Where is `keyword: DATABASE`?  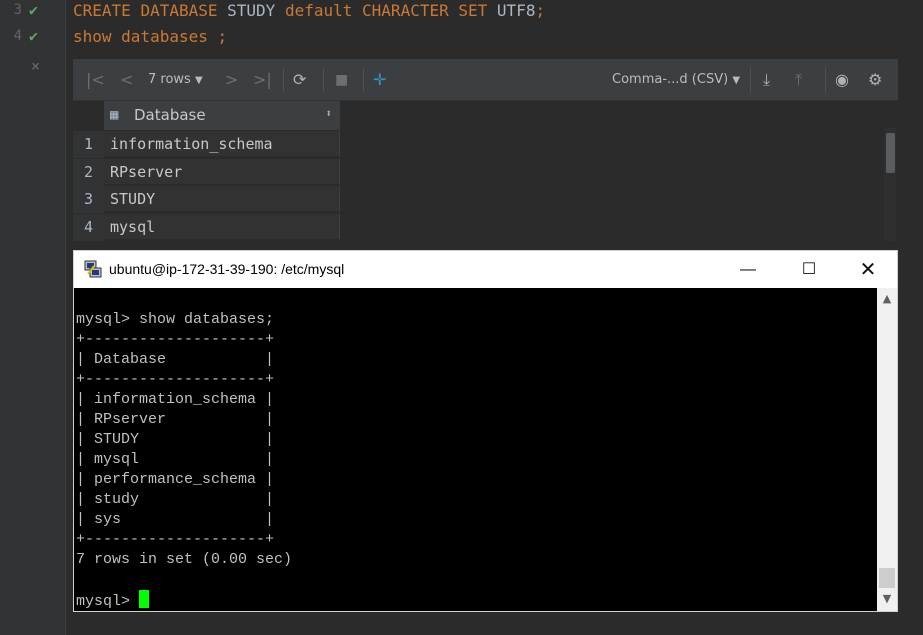 keyword: DATABASE is located at coordinates (179, 10).